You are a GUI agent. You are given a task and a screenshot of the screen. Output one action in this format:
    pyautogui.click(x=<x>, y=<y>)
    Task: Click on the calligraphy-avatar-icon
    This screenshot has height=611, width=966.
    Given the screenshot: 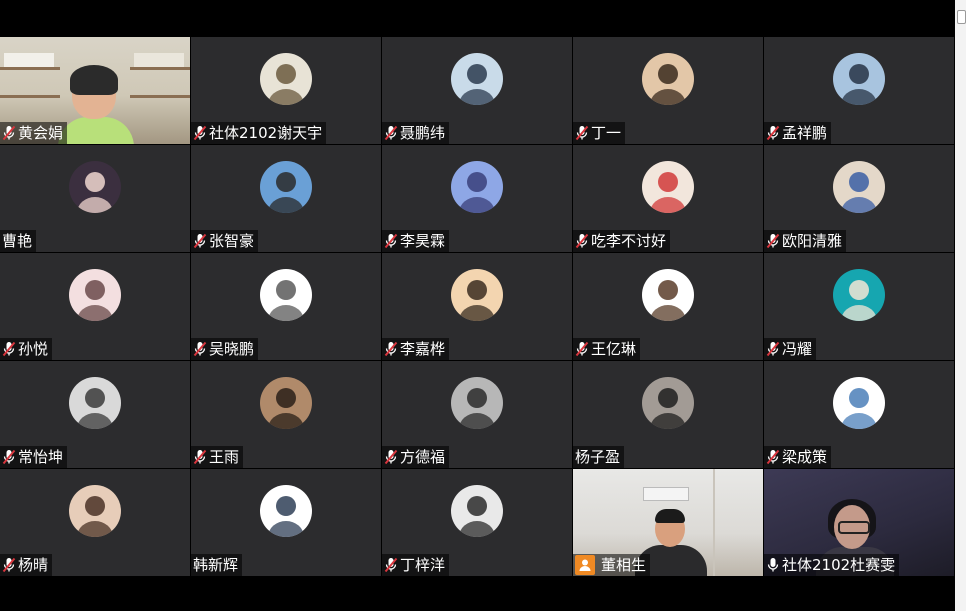 What is the action you would take?
    pyautogui.click(x=286, y=79)
    